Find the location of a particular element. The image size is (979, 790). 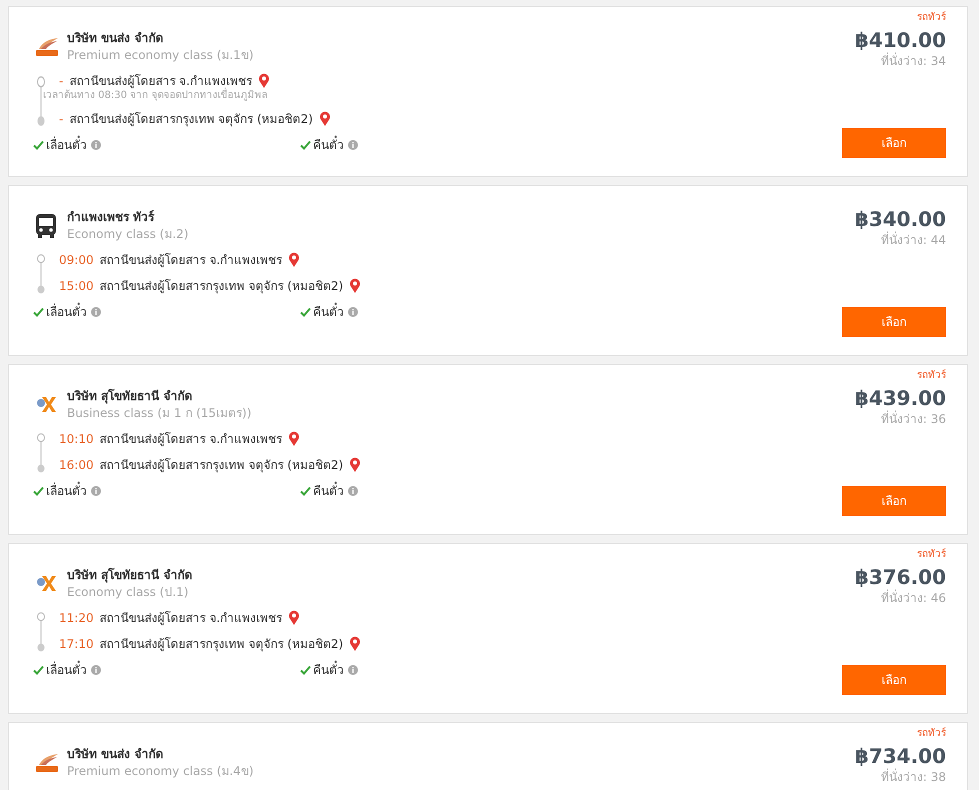

seats-available: ที่นั่งว่าง: 34 is located at coordinates (913, 61).